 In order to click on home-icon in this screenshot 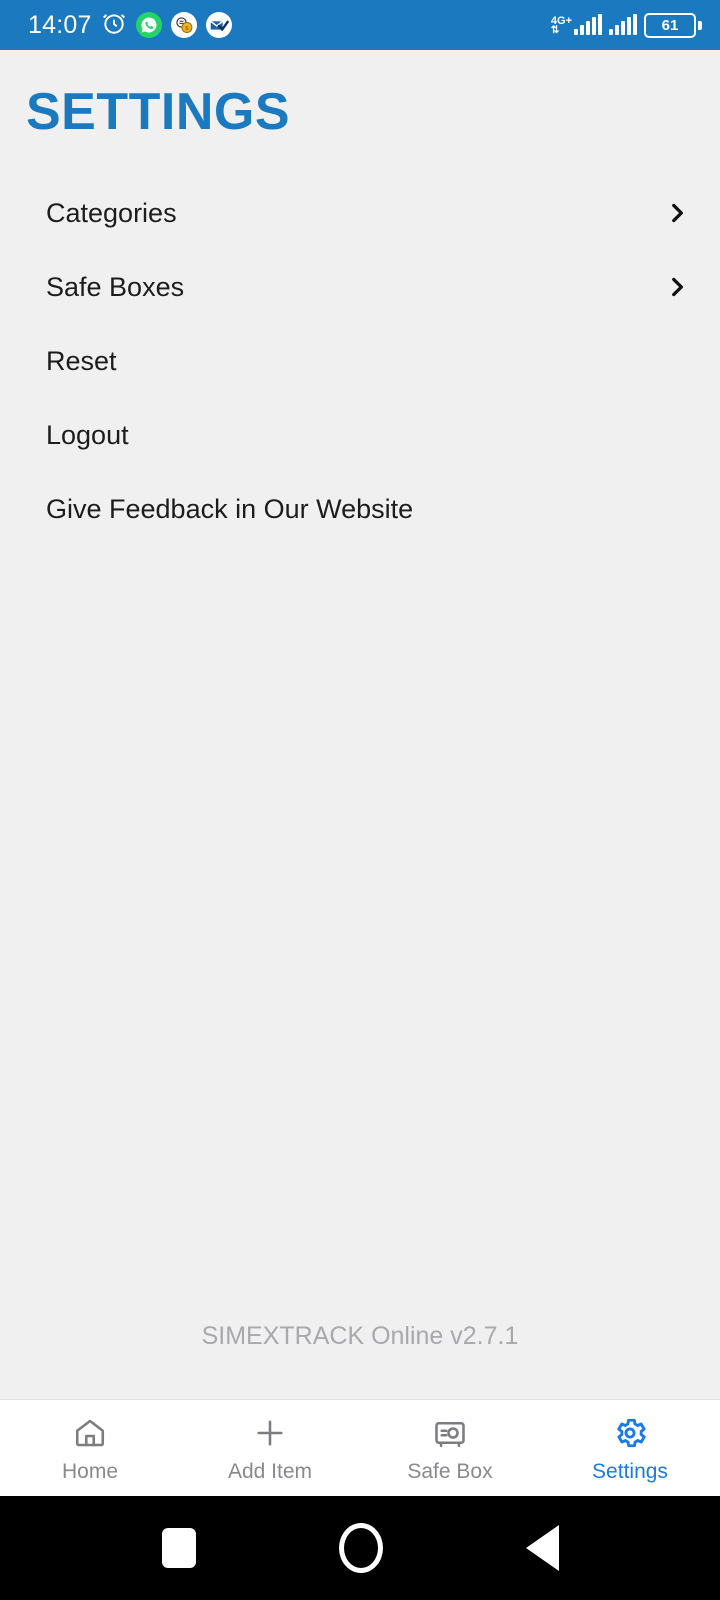, I will do `click(90, 1433)`.